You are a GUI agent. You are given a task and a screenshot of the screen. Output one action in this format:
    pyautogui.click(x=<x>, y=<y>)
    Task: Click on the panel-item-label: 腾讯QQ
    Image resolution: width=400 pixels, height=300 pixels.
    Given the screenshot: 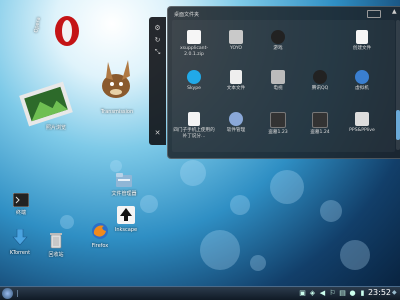 What is the action you would take?
    pyautogui.click(x=320, y=88)
    